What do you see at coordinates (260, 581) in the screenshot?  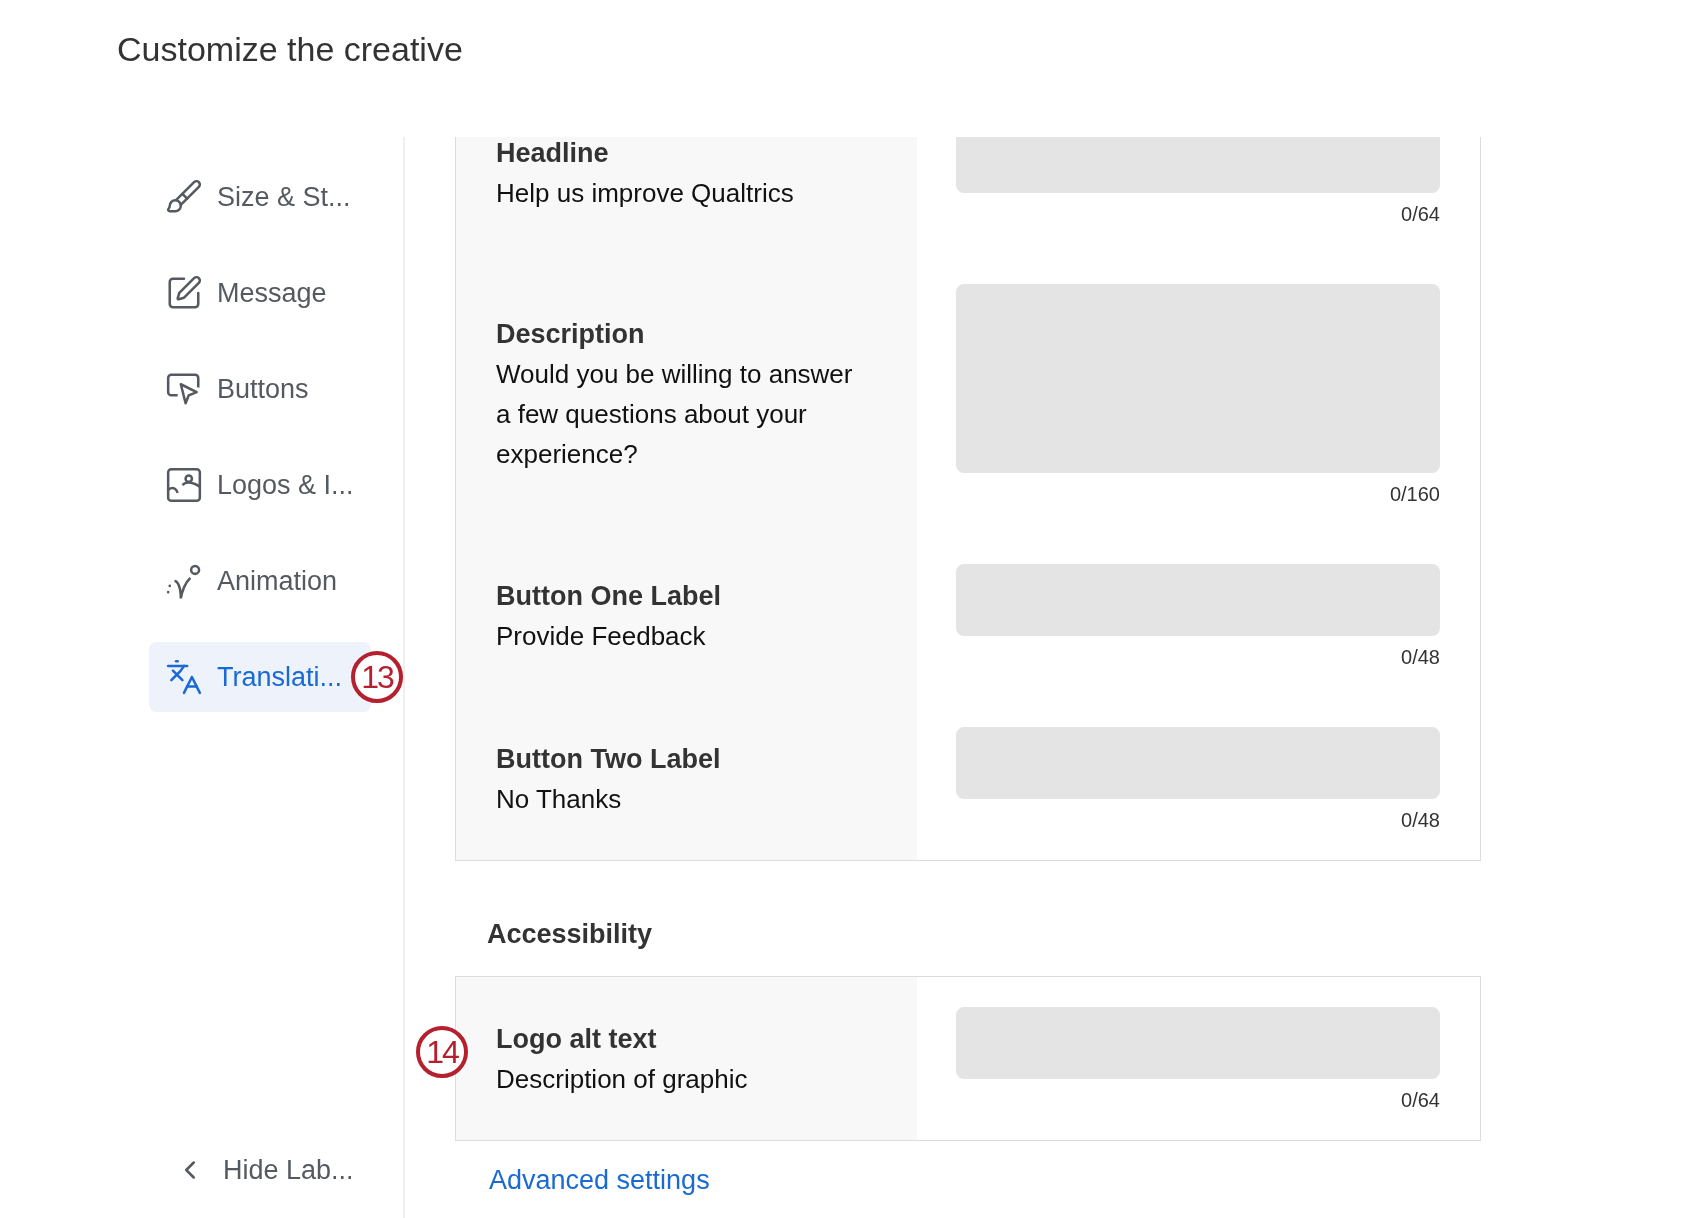 I see `sidebar-item: Animation` at bounding box center [260, 581].